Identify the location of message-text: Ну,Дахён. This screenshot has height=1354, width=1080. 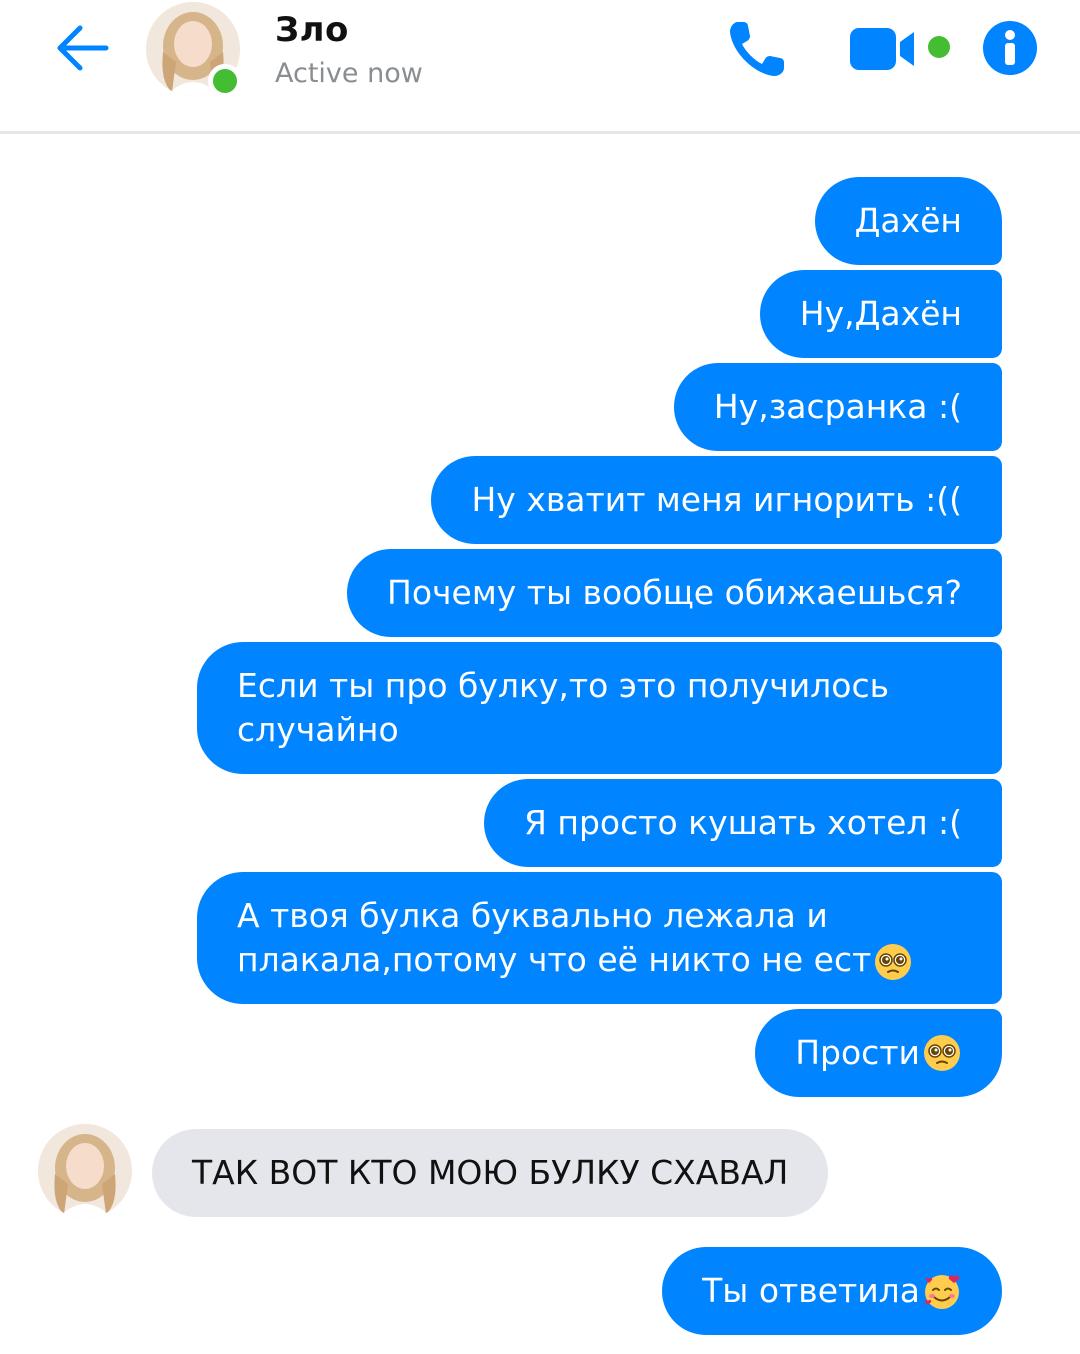
(880, 313).